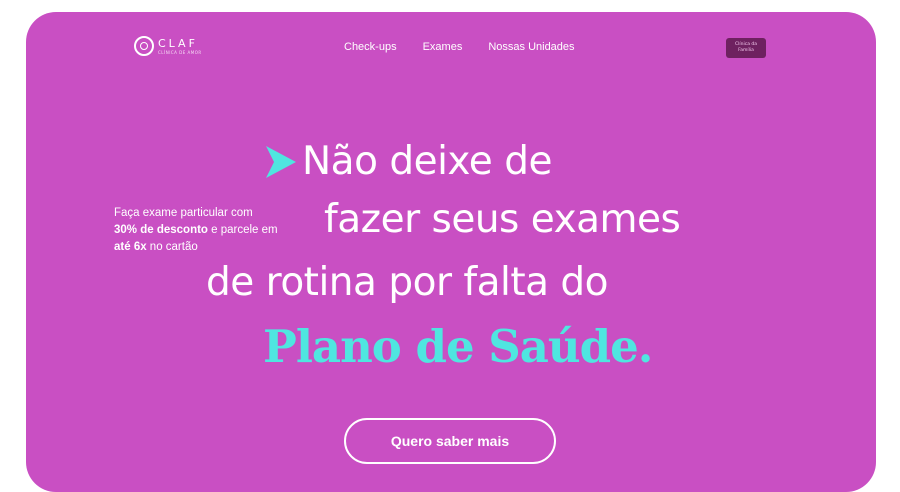 The image size is (900, 492). Describe the element at coordinates (370, 47) in the screenshot. I see `nav-item-checkups: Check-ups` at that location.